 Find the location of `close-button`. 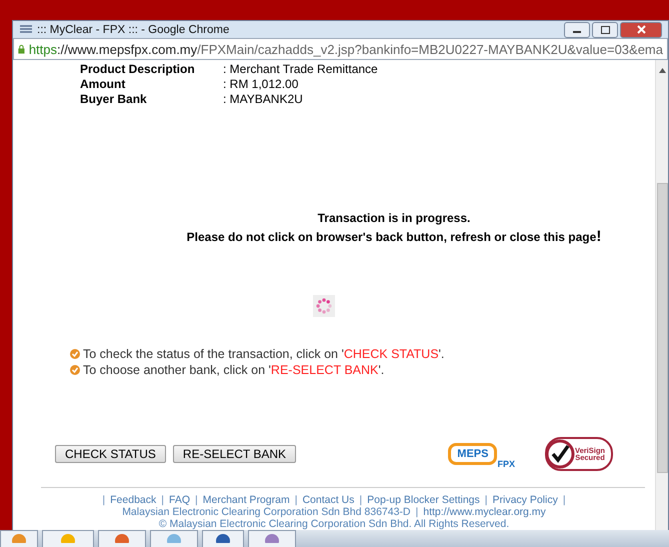

close-button is located at coordinates (641, 30).